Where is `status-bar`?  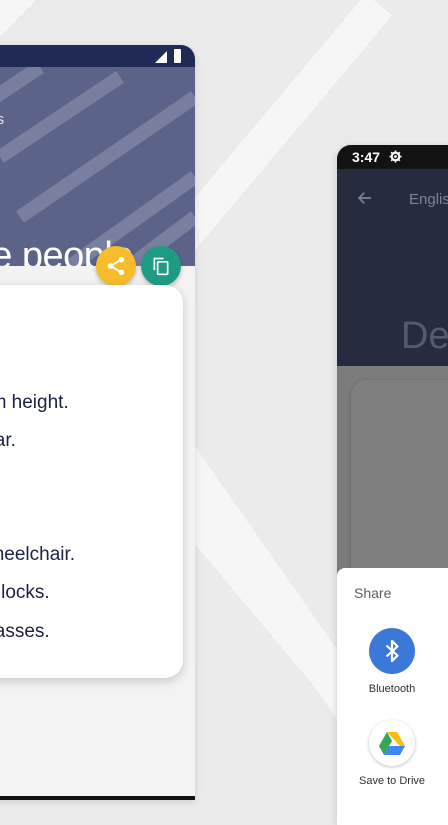 status-bar is located at coordinates (97, 56).